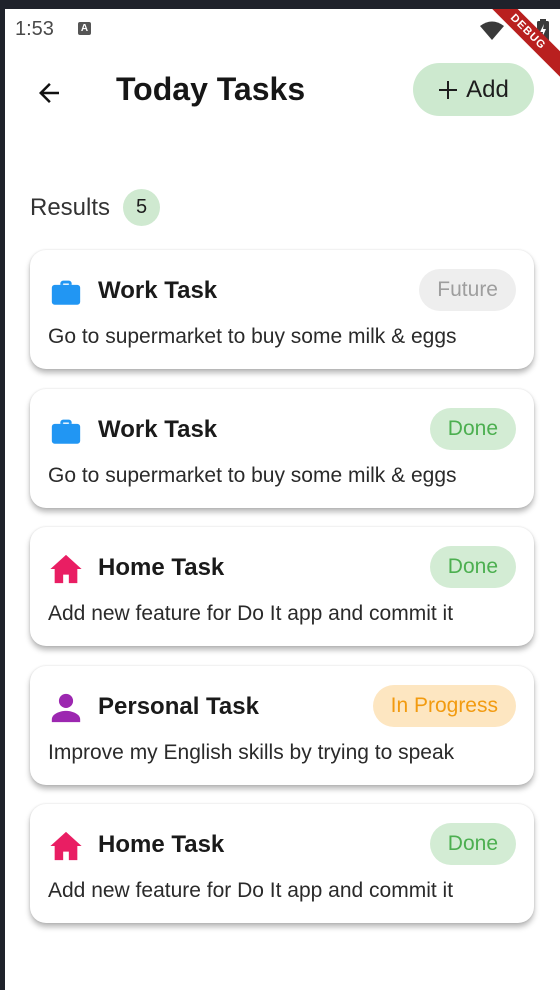 This screenshot has width=560, height=990. I want to click on page-title: Today Tasks, so click(211, 89).